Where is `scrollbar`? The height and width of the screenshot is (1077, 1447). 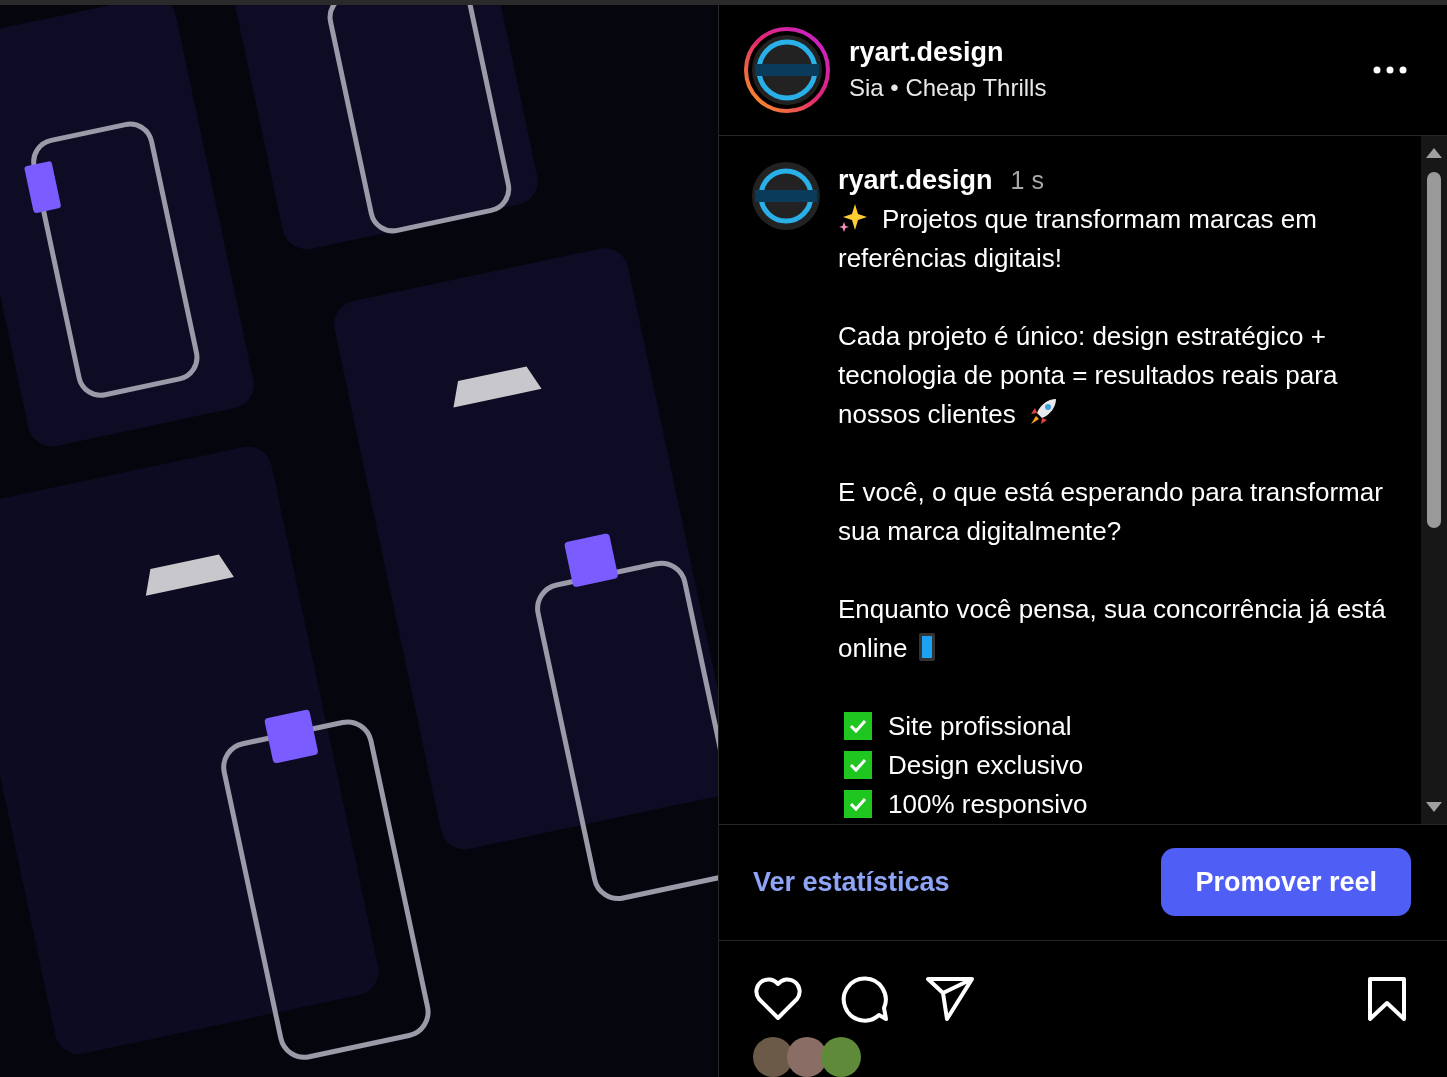
scrollbar is located at coordinates (1434, 479).